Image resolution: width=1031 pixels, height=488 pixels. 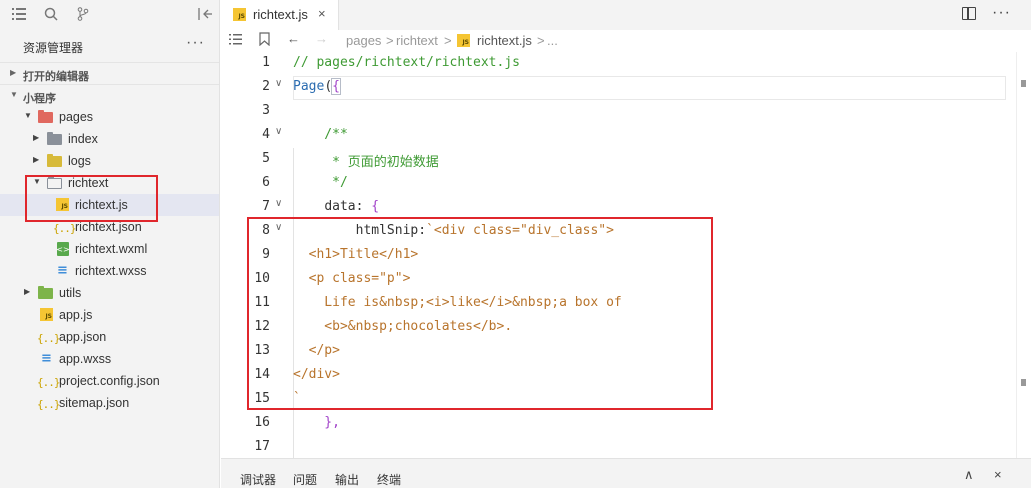 I want to click on code-text: /**, so click(x=320, y=134).